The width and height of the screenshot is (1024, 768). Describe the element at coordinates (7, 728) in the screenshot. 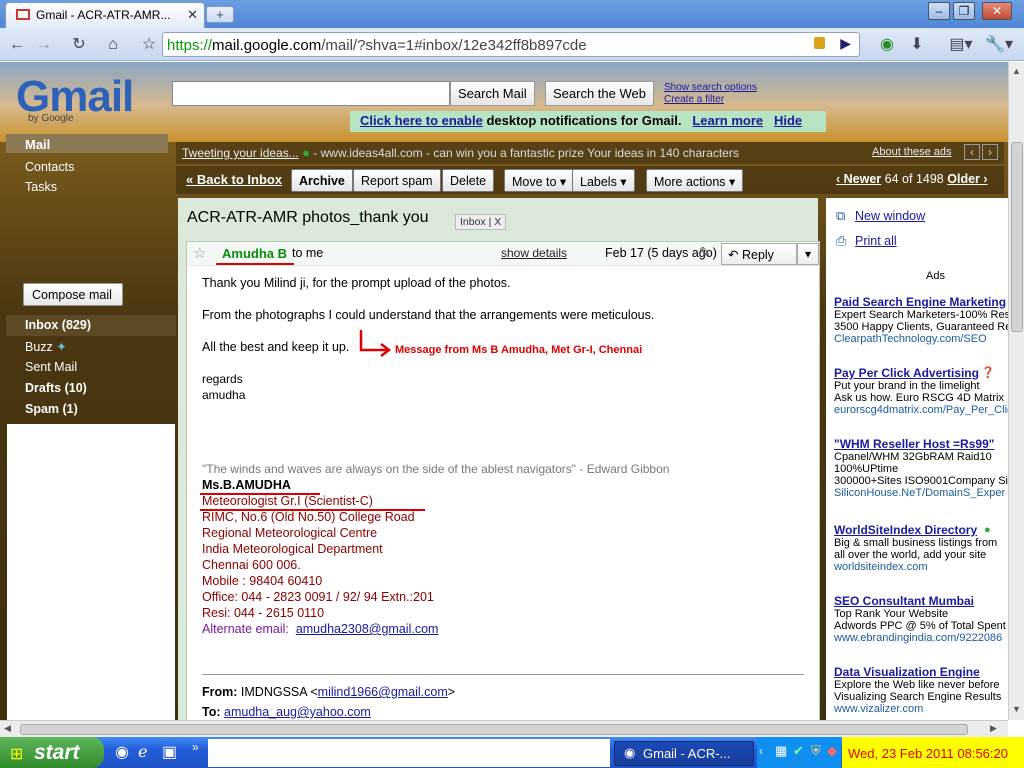

I see `scroll-left-icon: ◀` at that location.